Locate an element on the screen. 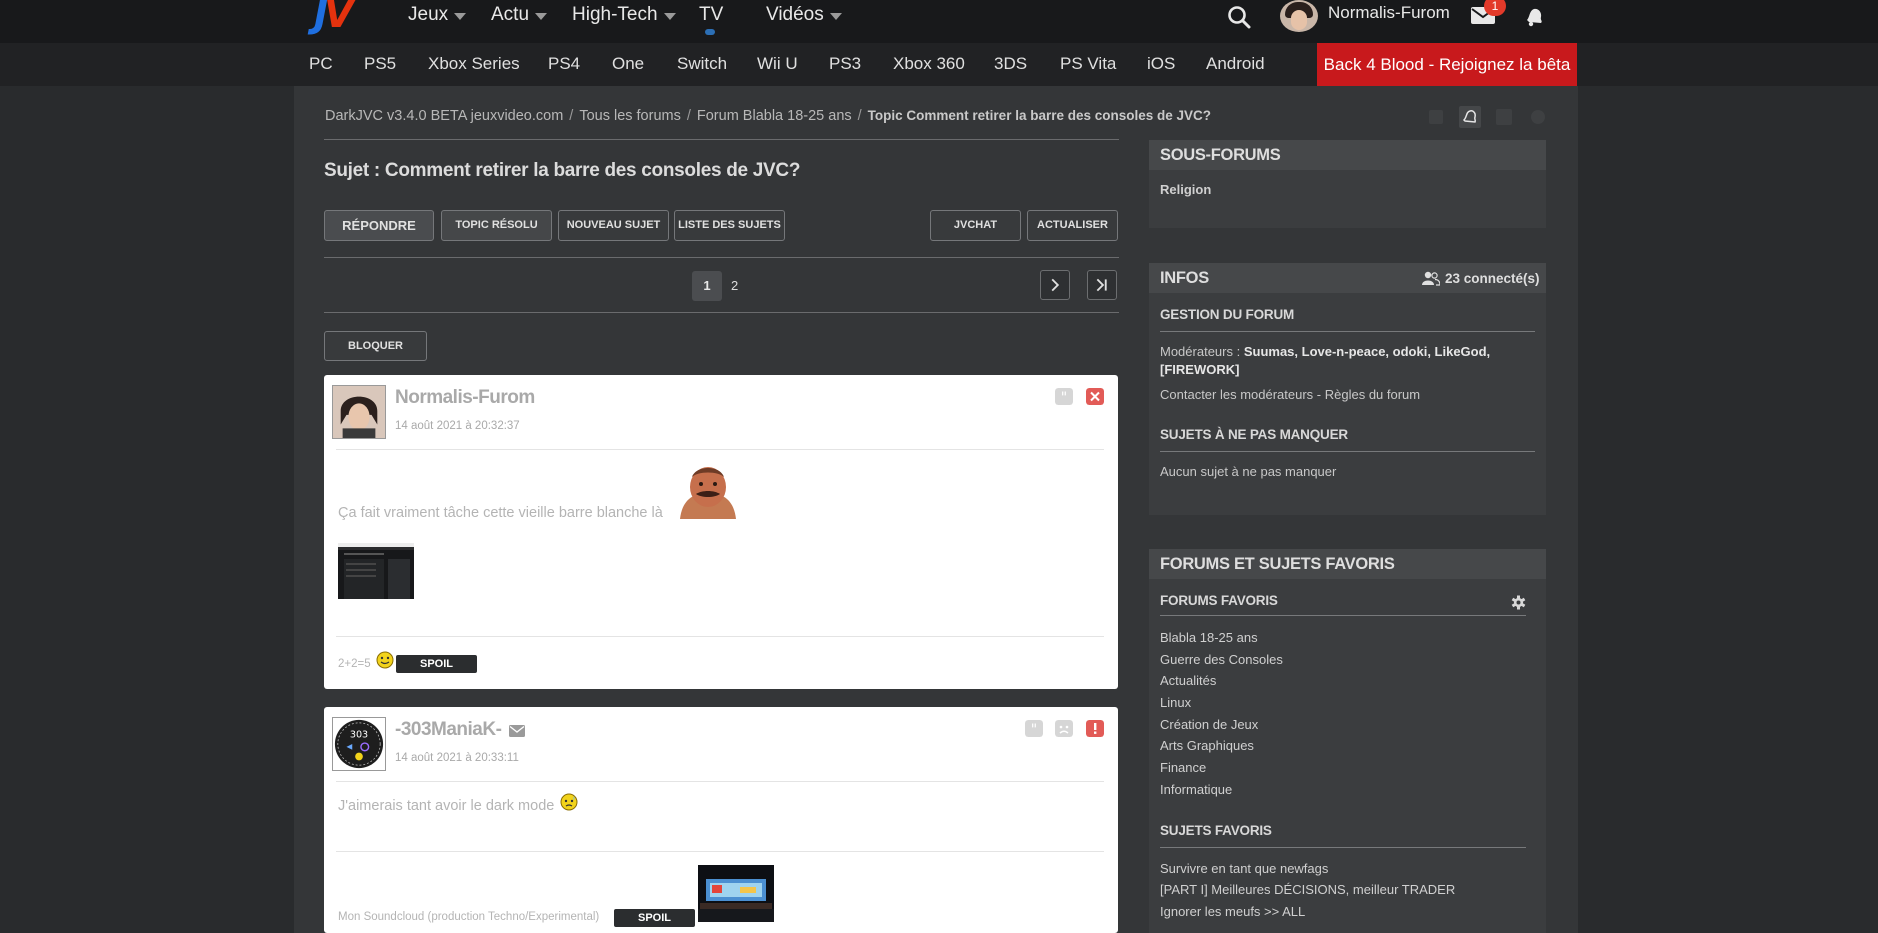  favorite-topic-link: Survivre en tant que newfags is located at coordinates (1244, 868).